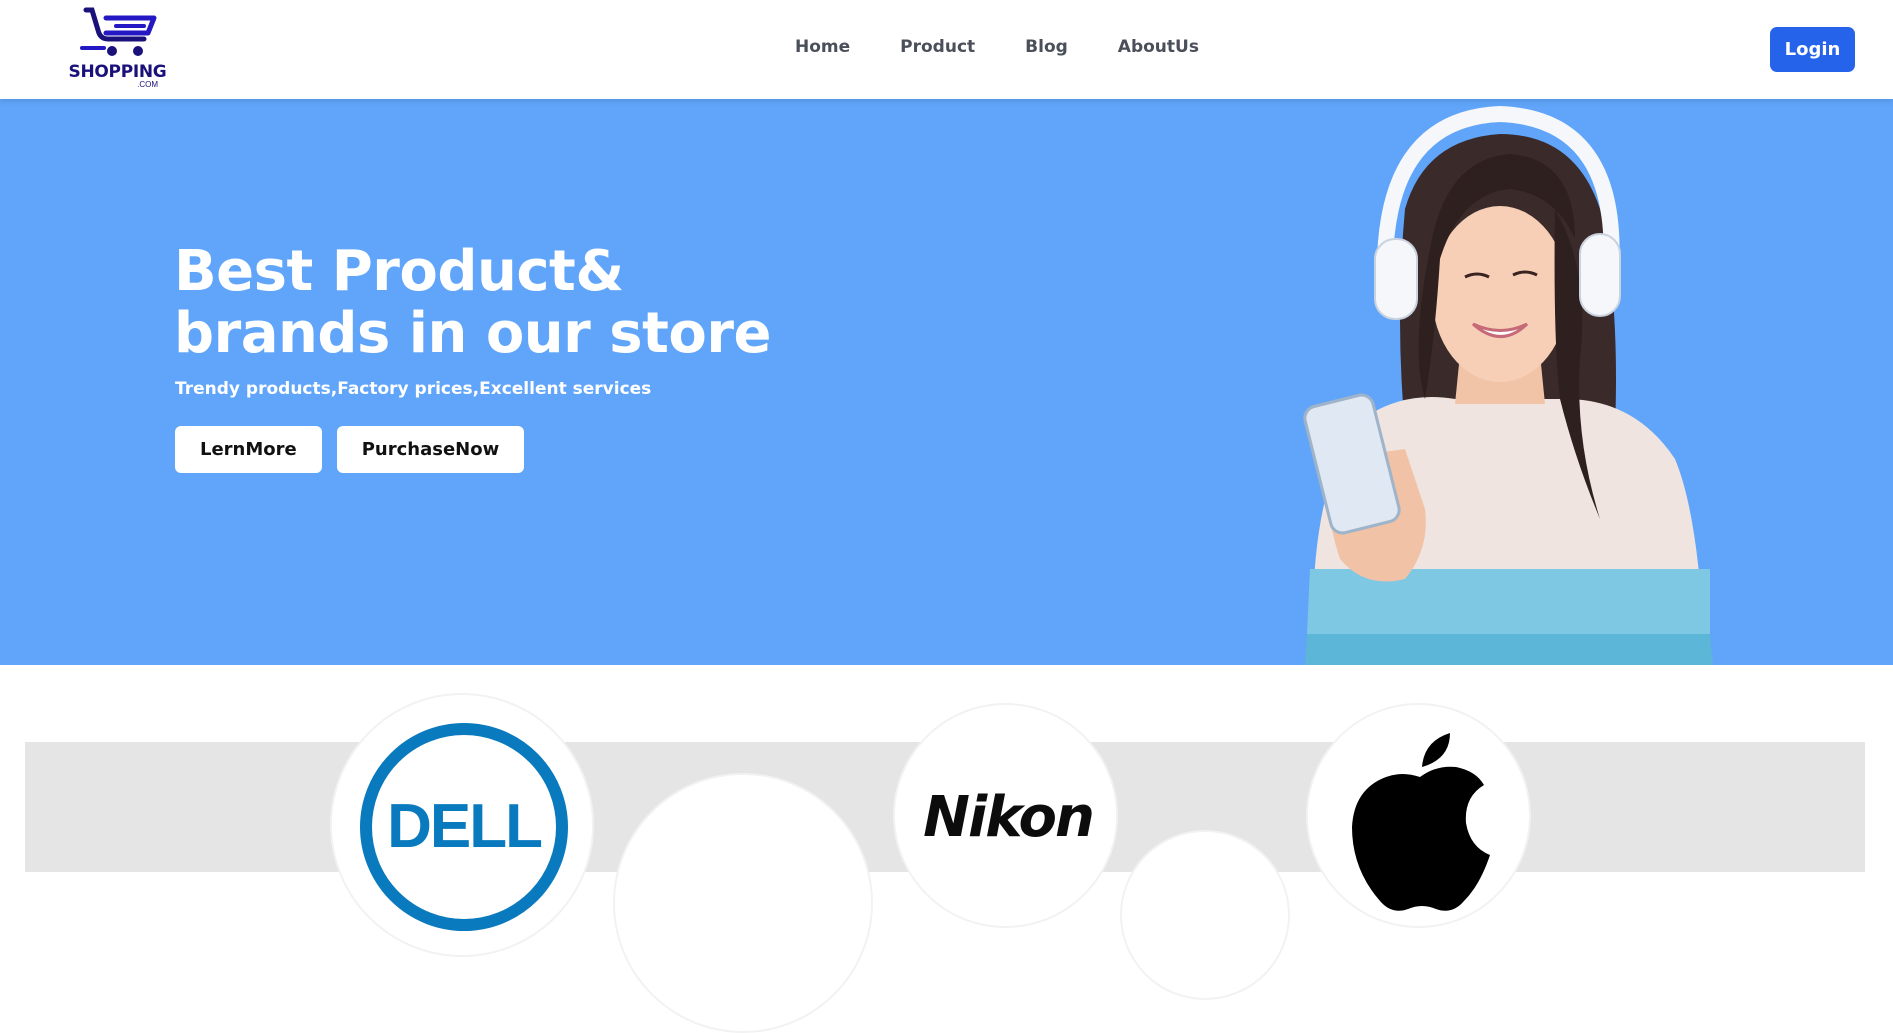  Describe the element at coordinates (1812, 49) in the screenshot. I see `login-button: Login` at that location.